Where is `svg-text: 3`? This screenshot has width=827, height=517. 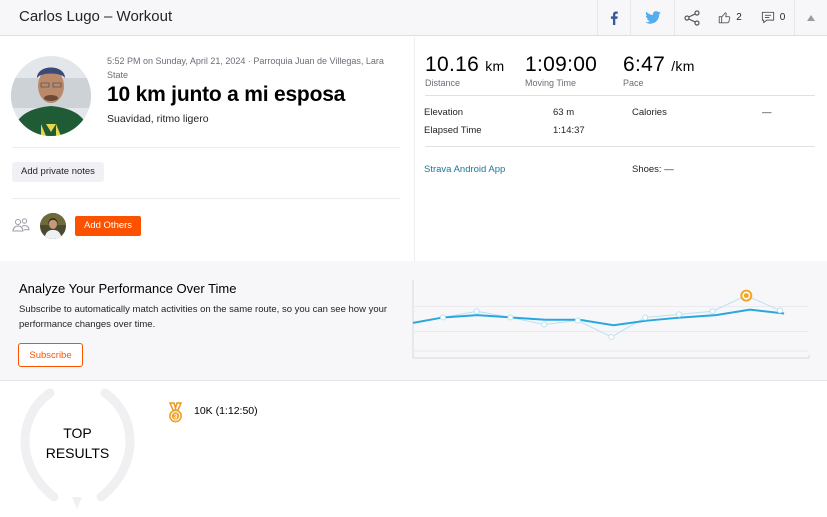 svg-text: 3 is located at coordinates (176, 417).